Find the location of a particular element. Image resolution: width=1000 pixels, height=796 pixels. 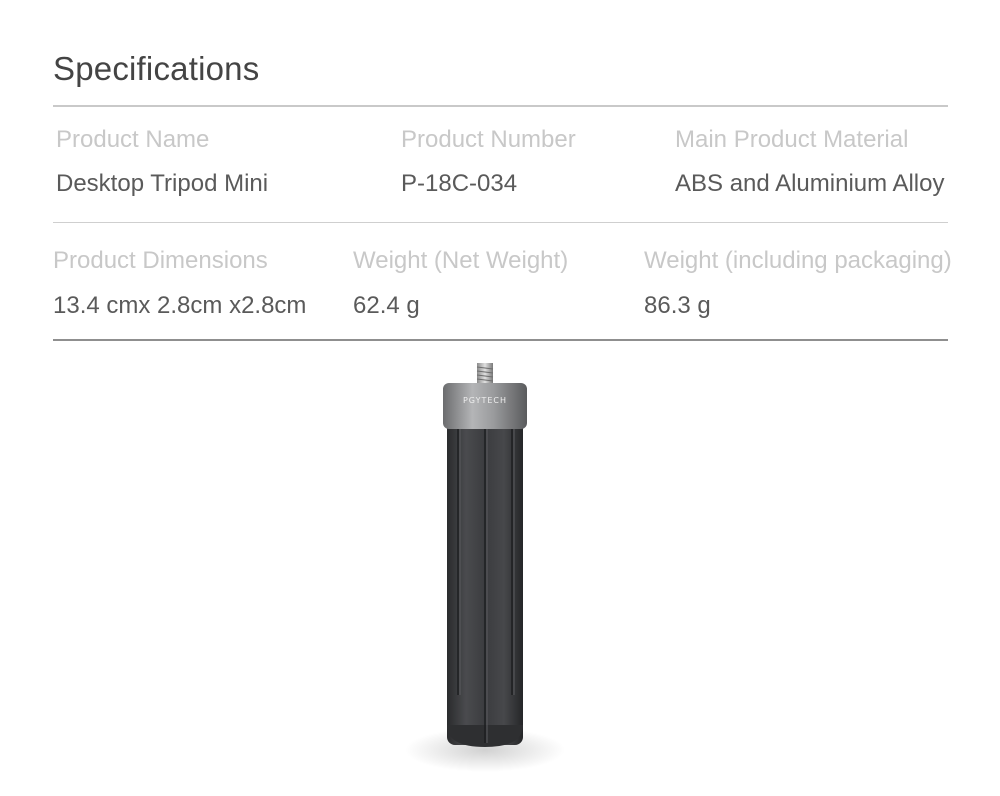

spec-value-net-weight: 62.4 g is located at coordinates (386, 305).